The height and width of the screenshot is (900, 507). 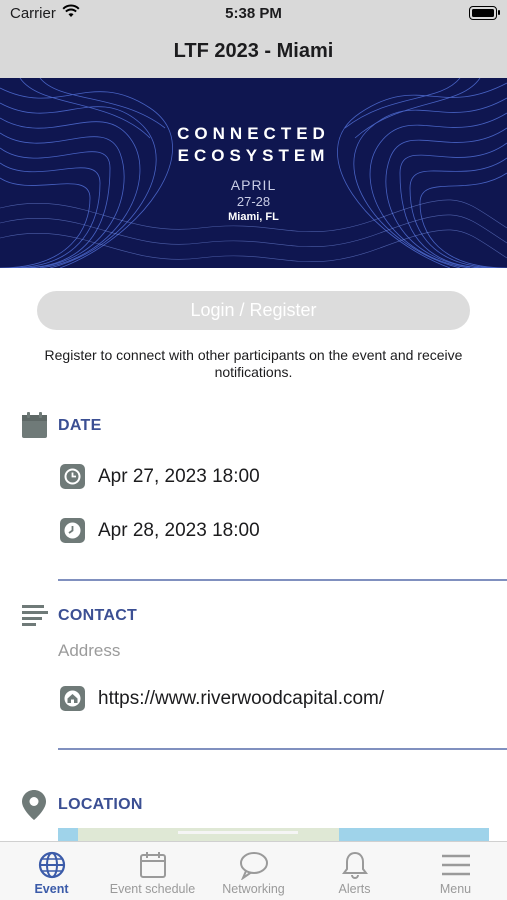 What do you see at coordinates (238, 832) in the screenshot?
I see `map-road` at bounding box center [238, 832].